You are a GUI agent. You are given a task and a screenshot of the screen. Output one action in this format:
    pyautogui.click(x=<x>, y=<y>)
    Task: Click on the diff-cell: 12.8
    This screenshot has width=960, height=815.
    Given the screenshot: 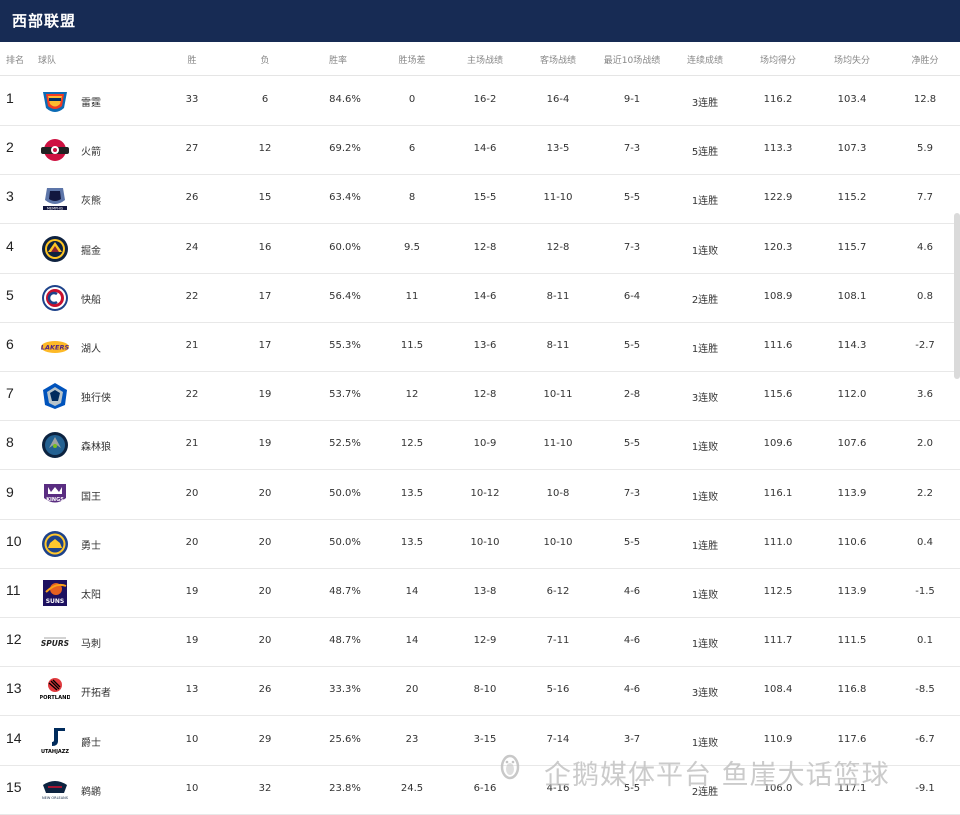 What is the action you would take?
    pyautogui.click(x=925, y=99)
    